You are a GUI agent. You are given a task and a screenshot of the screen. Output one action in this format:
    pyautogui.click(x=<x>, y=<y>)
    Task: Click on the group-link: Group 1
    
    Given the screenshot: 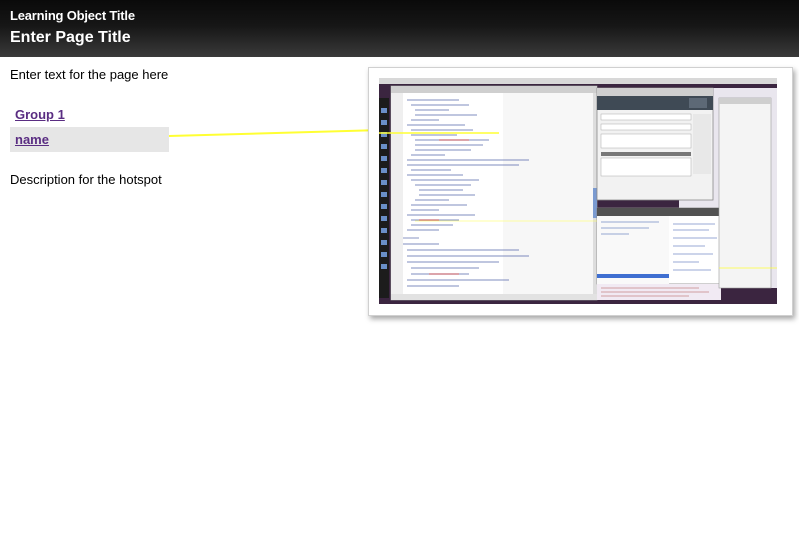 What is the action you would take?
    pyautogui.click(x=40, y=114)
    